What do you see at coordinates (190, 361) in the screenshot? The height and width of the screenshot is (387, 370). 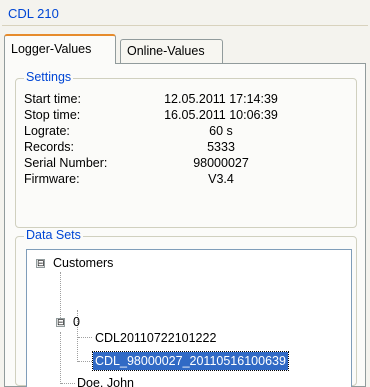 I see `tree-item-cdl-98000027-selected: CDL_98000027_20110516100639` at bounding box center [190, 361].